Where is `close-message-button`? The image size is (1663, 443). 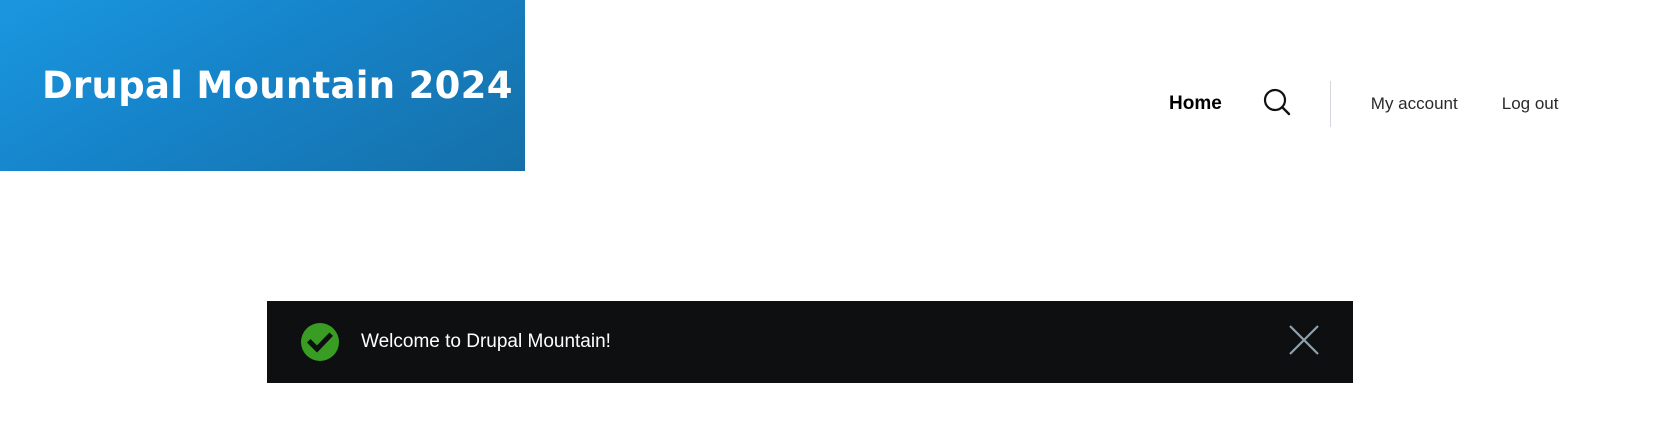
close-message-button is located at coordinates (1304, 342).